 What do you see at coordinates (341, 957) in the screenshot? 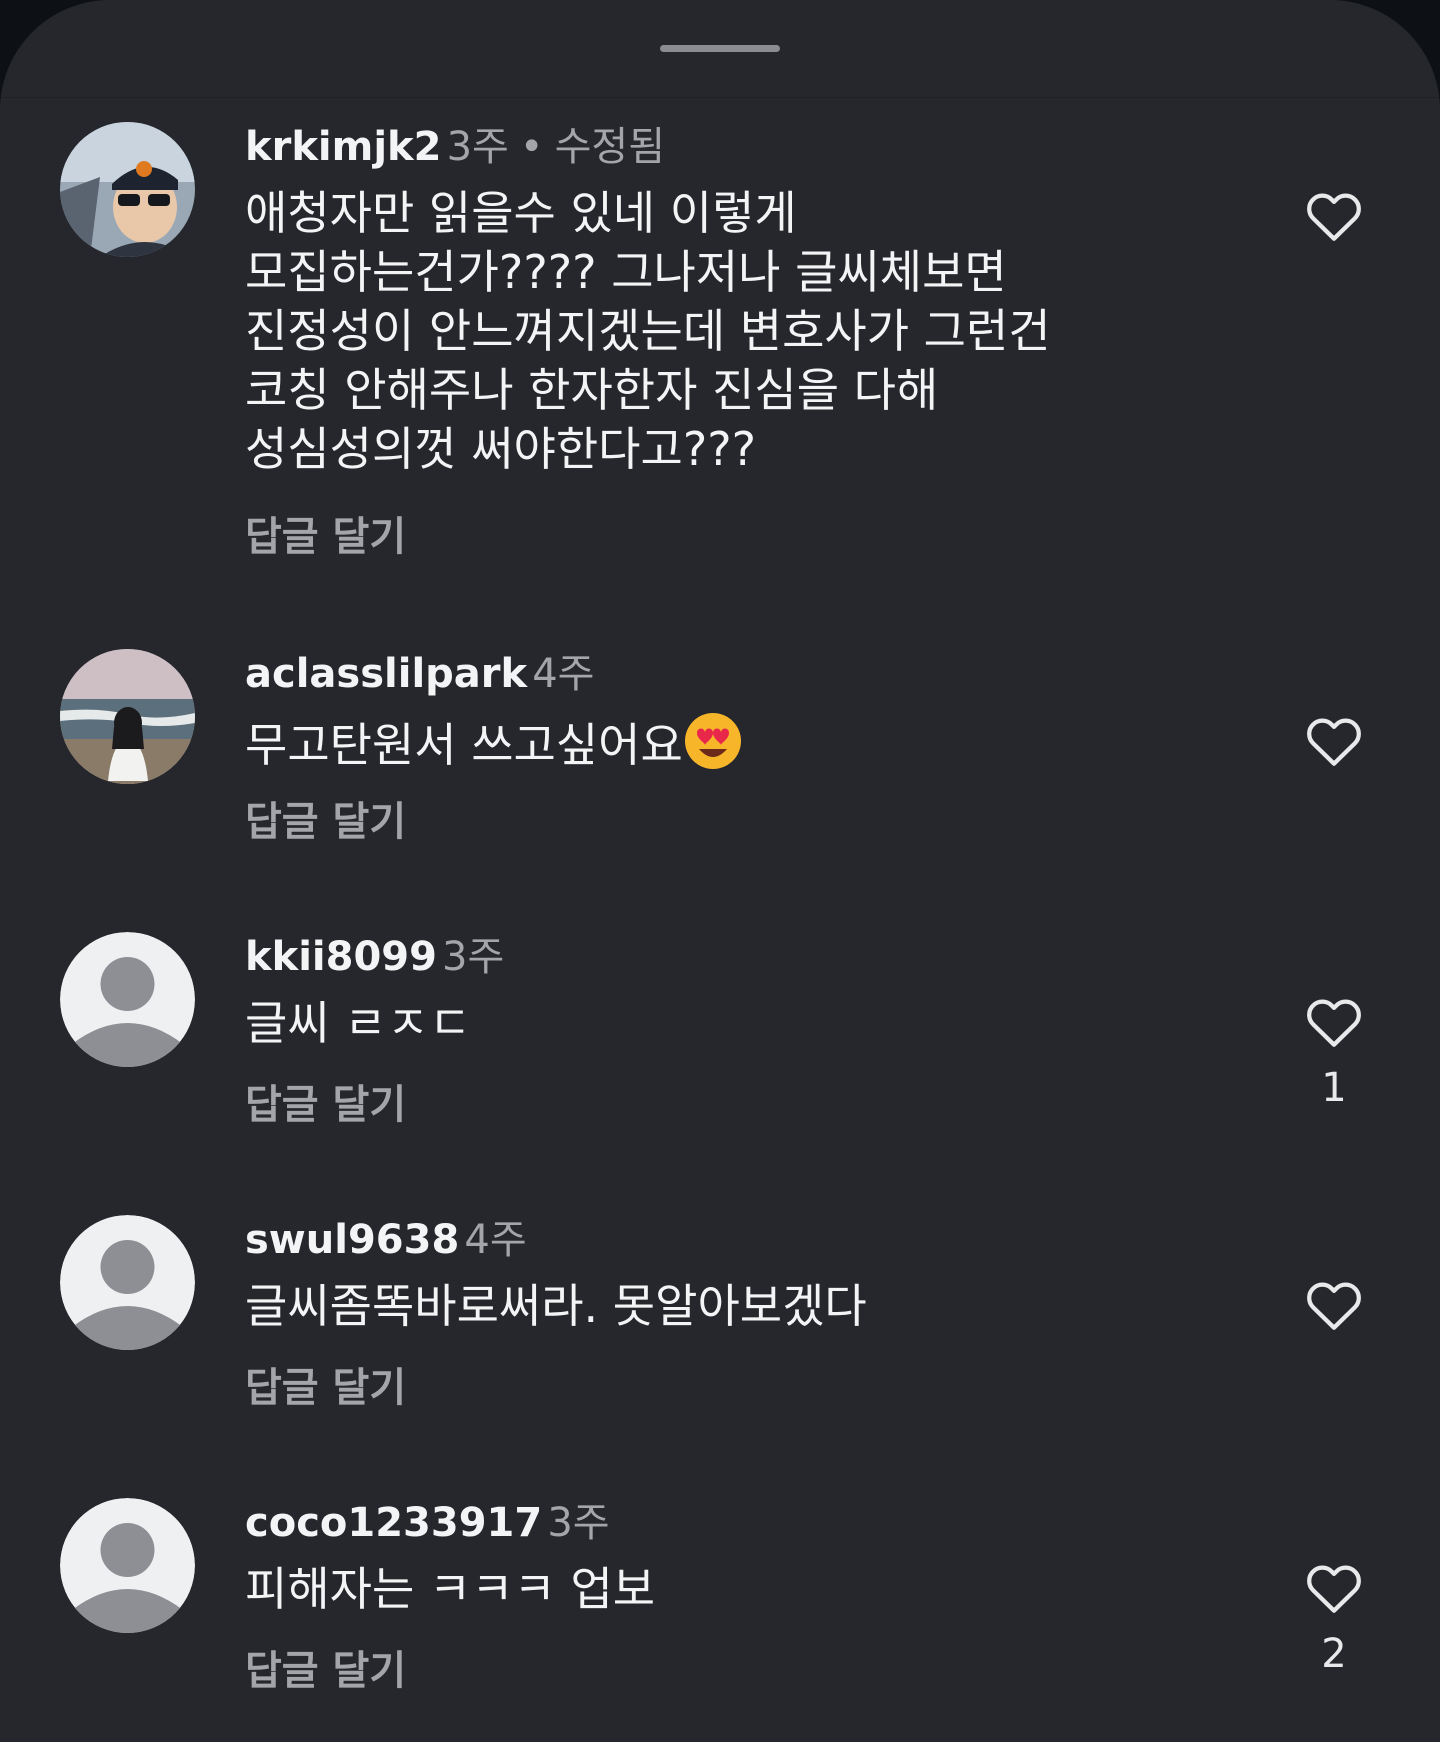
I see `username: kkii8099` at bounding box center [341, 957].